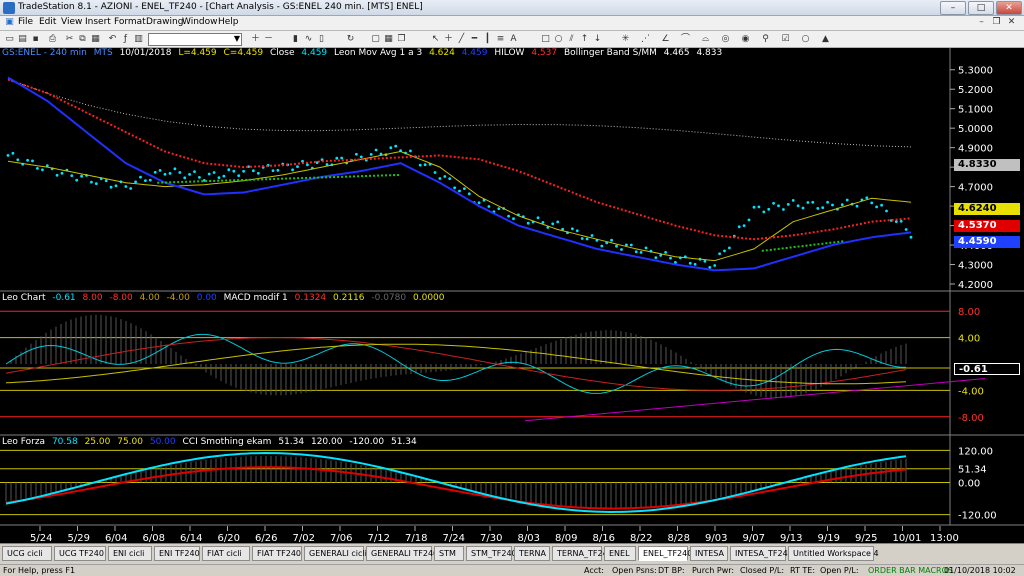 The image size is (1024, 576). I want to click on tab-untitled-workspace-4: Untitled Workspace 4, so click(833, 553).